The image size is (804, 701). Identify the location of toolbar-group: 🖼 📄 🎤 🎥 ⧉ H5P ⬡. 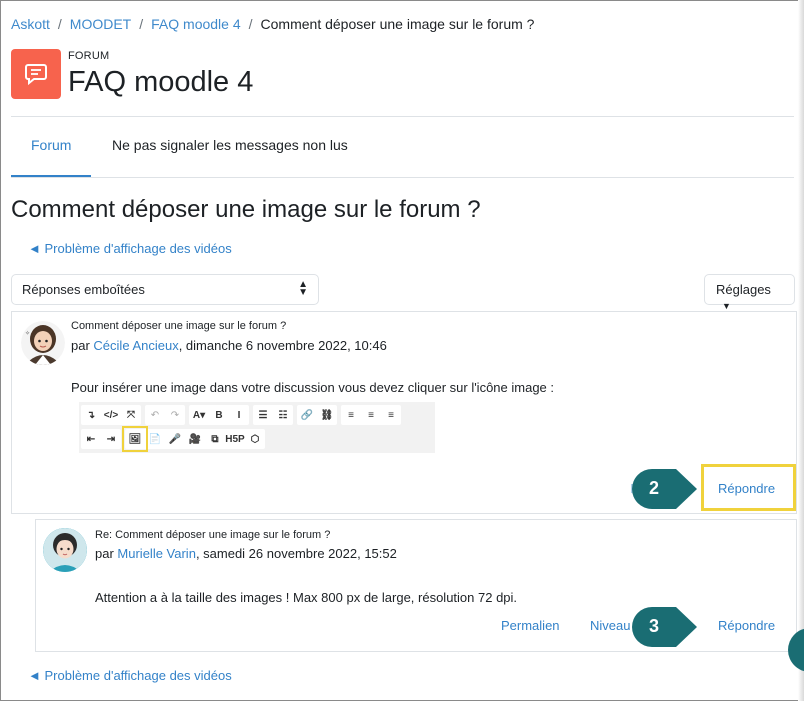
(193, 439).